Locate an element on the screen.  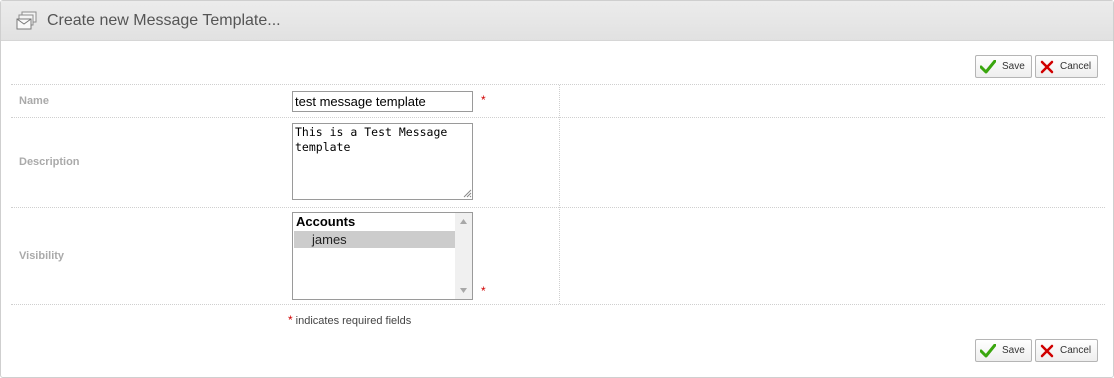
scroll-down-arrow is located at coordinates (463, 290).